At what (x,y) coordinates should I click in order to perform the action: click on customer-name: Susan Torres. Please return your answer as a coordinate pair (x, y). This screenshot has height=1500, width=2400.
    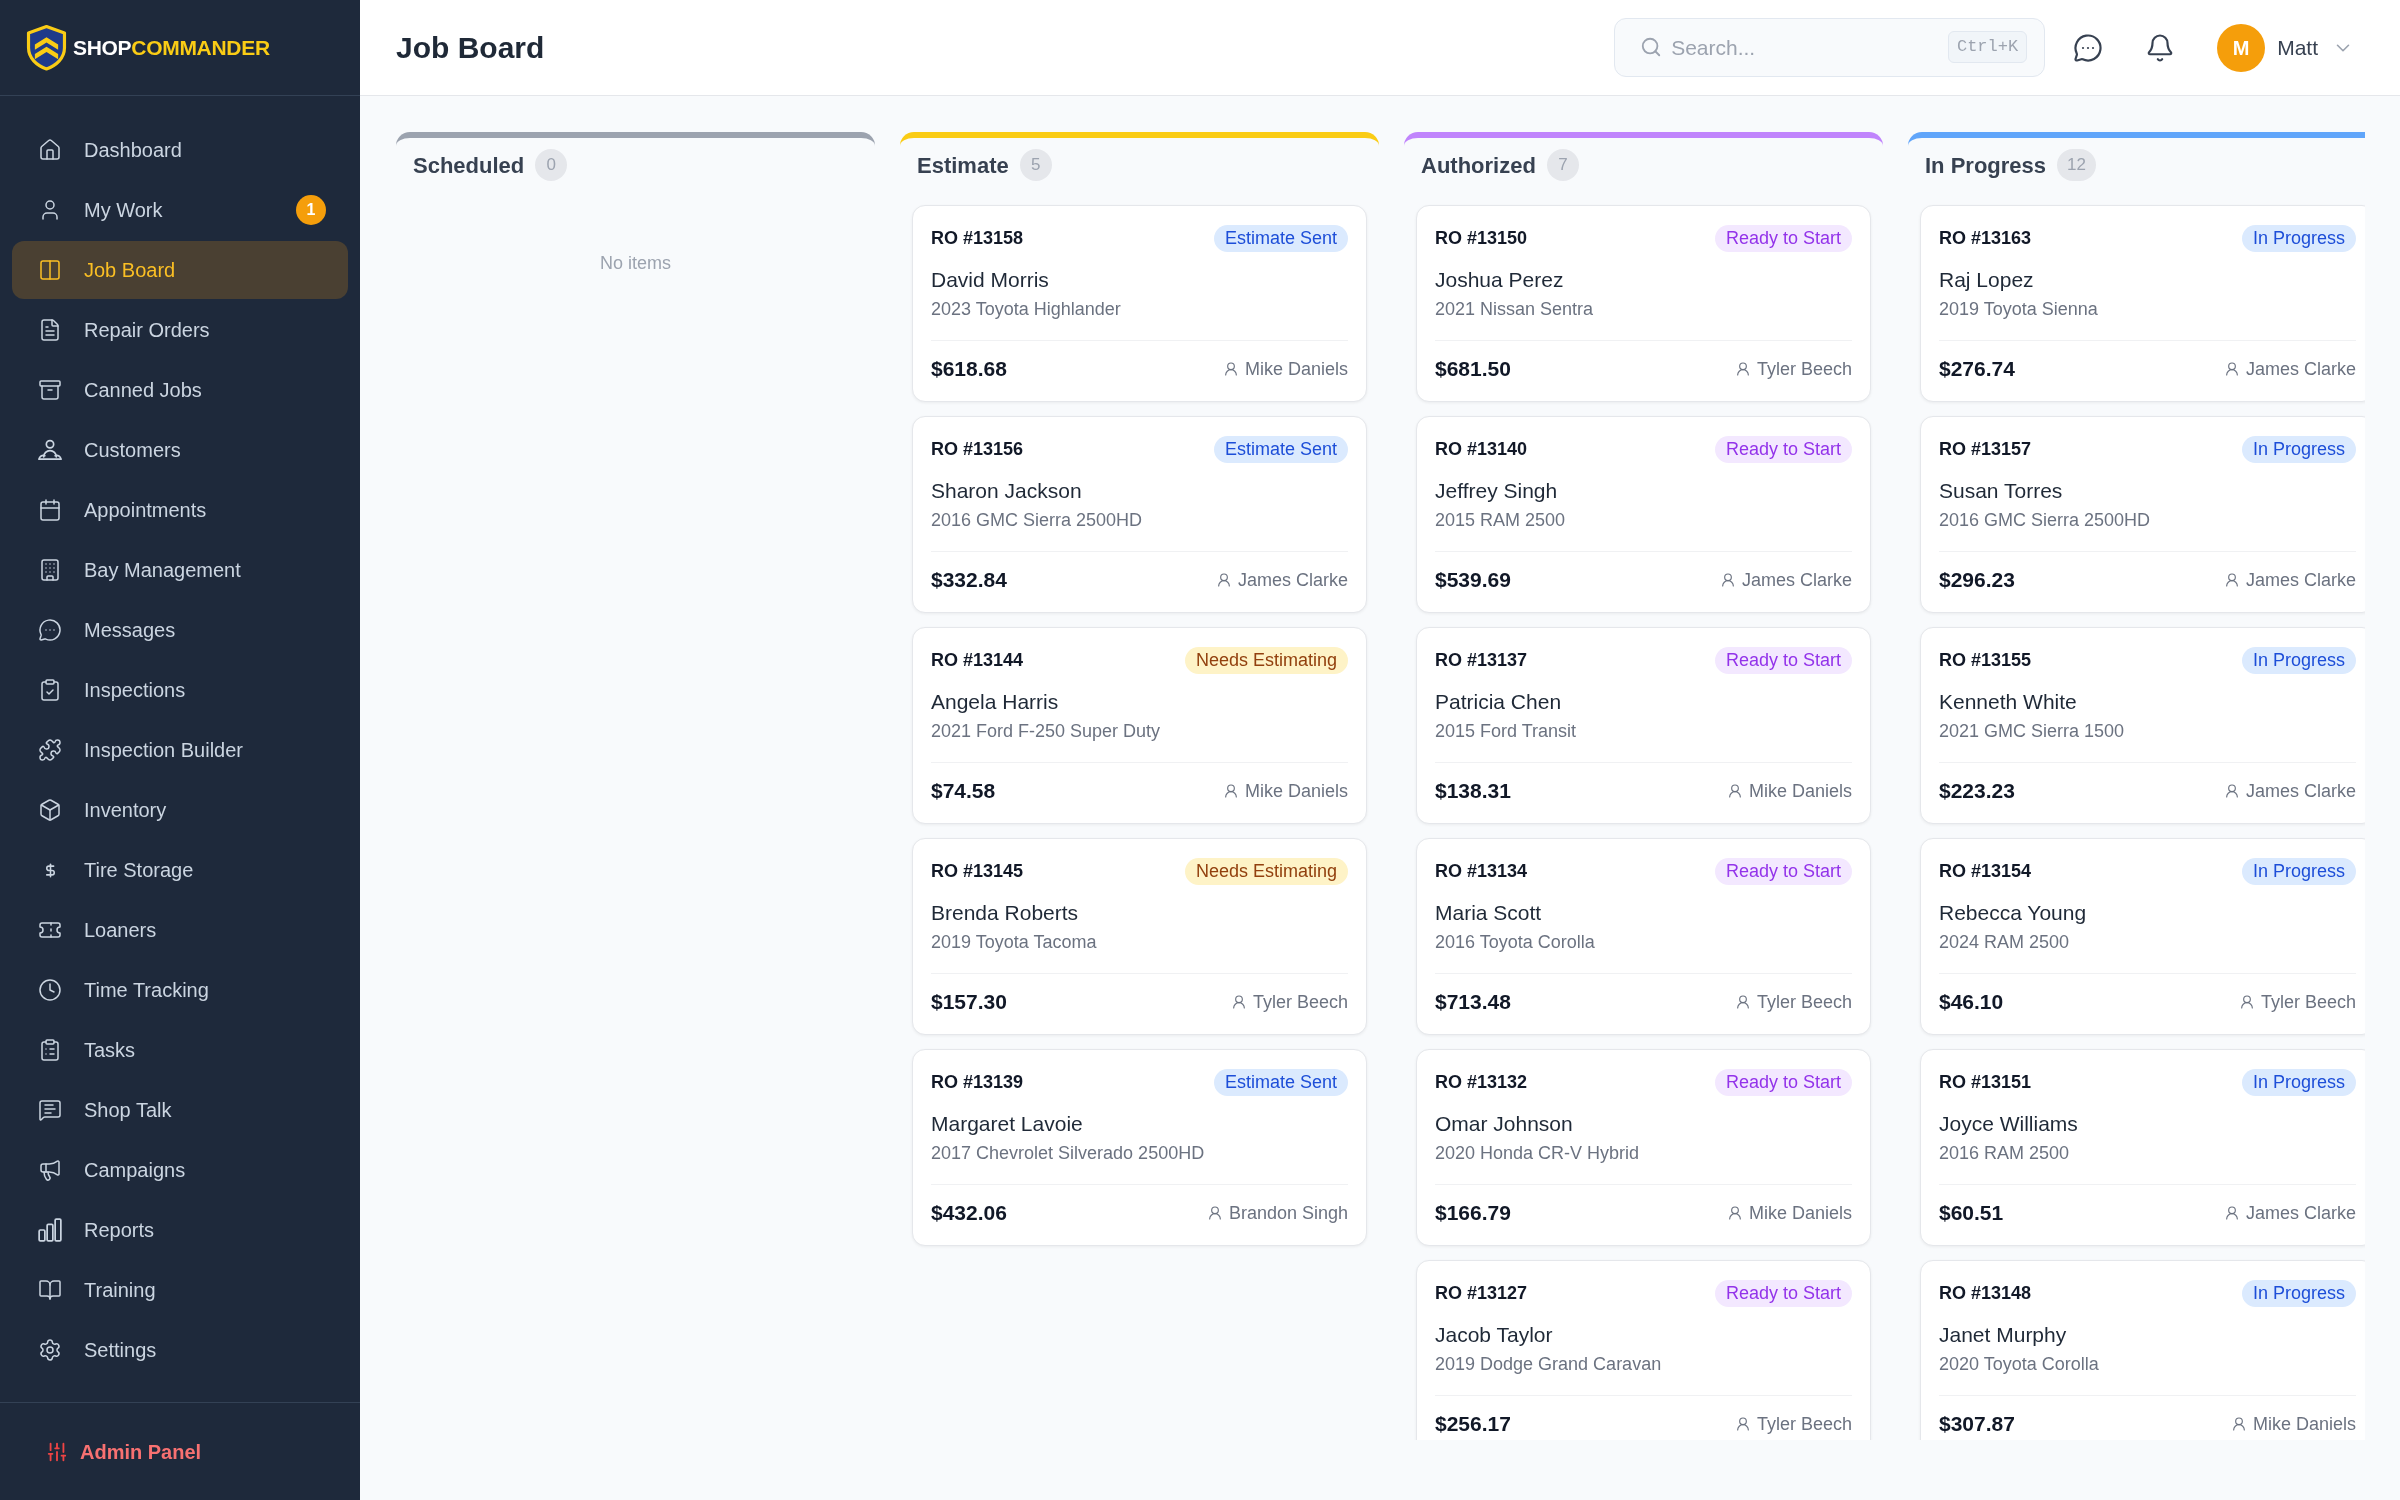
    Looking at the image, I should click on (2001, 491).